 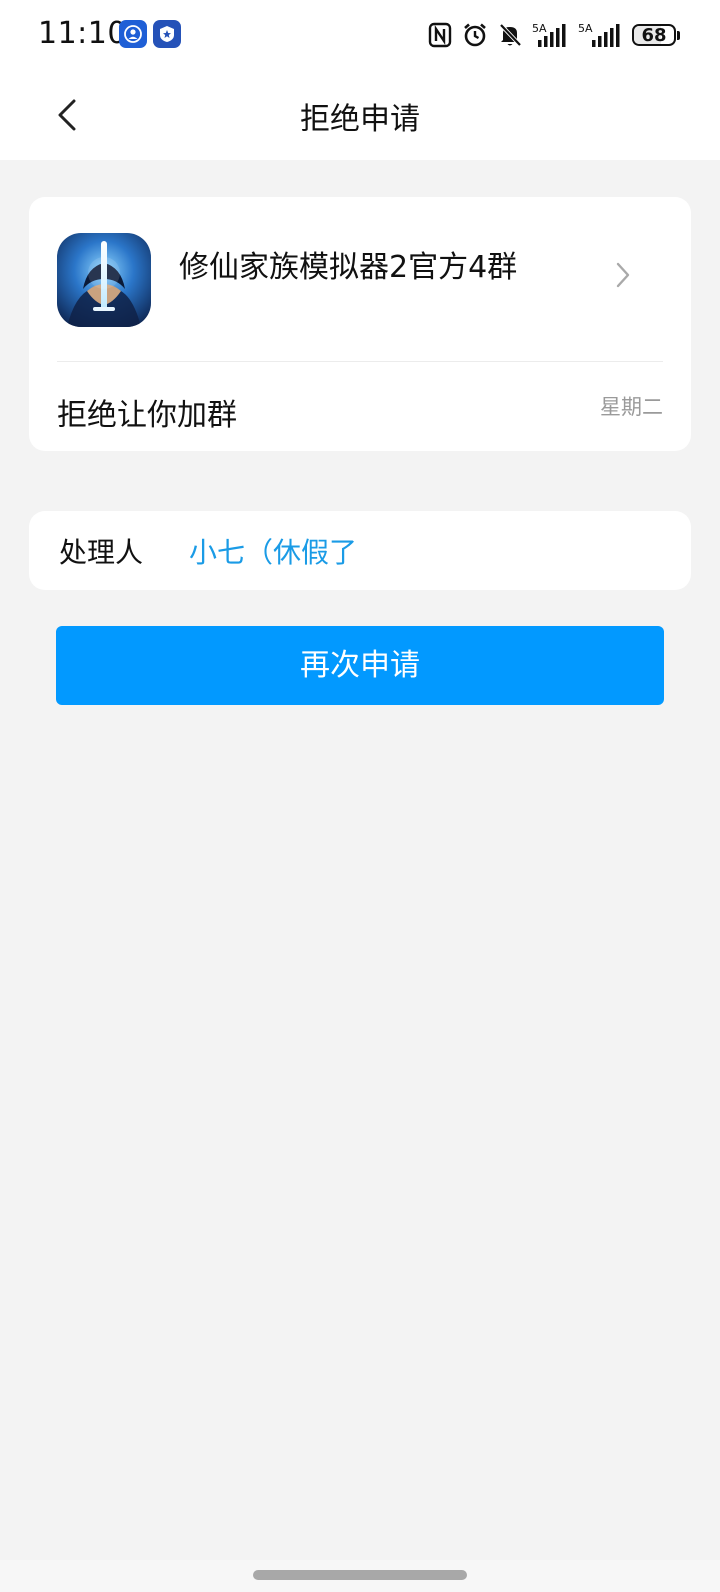 What do you see at coordinates (101, 552) in the screenshot?
I see `handler-label: 处理人` at bounding box center [101, 552].